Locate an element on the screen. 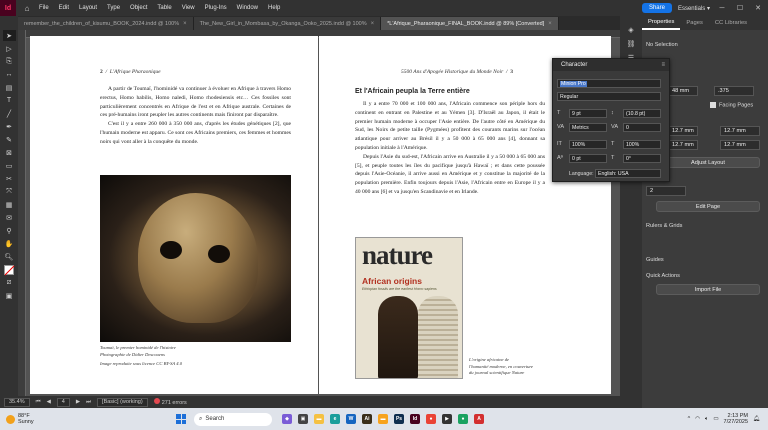 This screenshot has width=768, height=430. tracking-field: 0 is located at coordinates (642, 127).